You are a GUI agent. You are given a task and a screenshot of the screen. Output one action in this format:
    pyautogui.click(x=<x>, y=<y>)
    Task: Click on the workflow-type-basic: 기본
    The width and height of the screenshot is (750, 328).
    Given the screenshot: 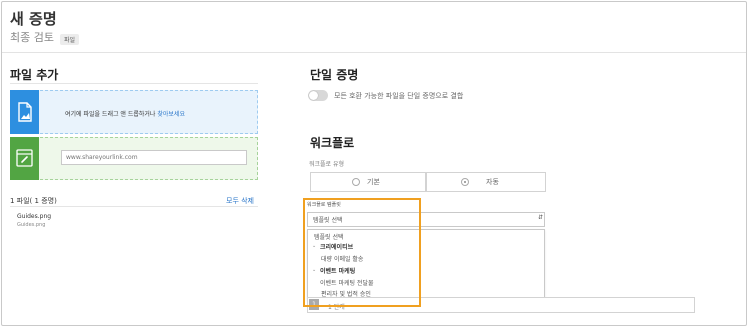 What is the action you would take?
    pyautogui.click(x=368, y=182)
    